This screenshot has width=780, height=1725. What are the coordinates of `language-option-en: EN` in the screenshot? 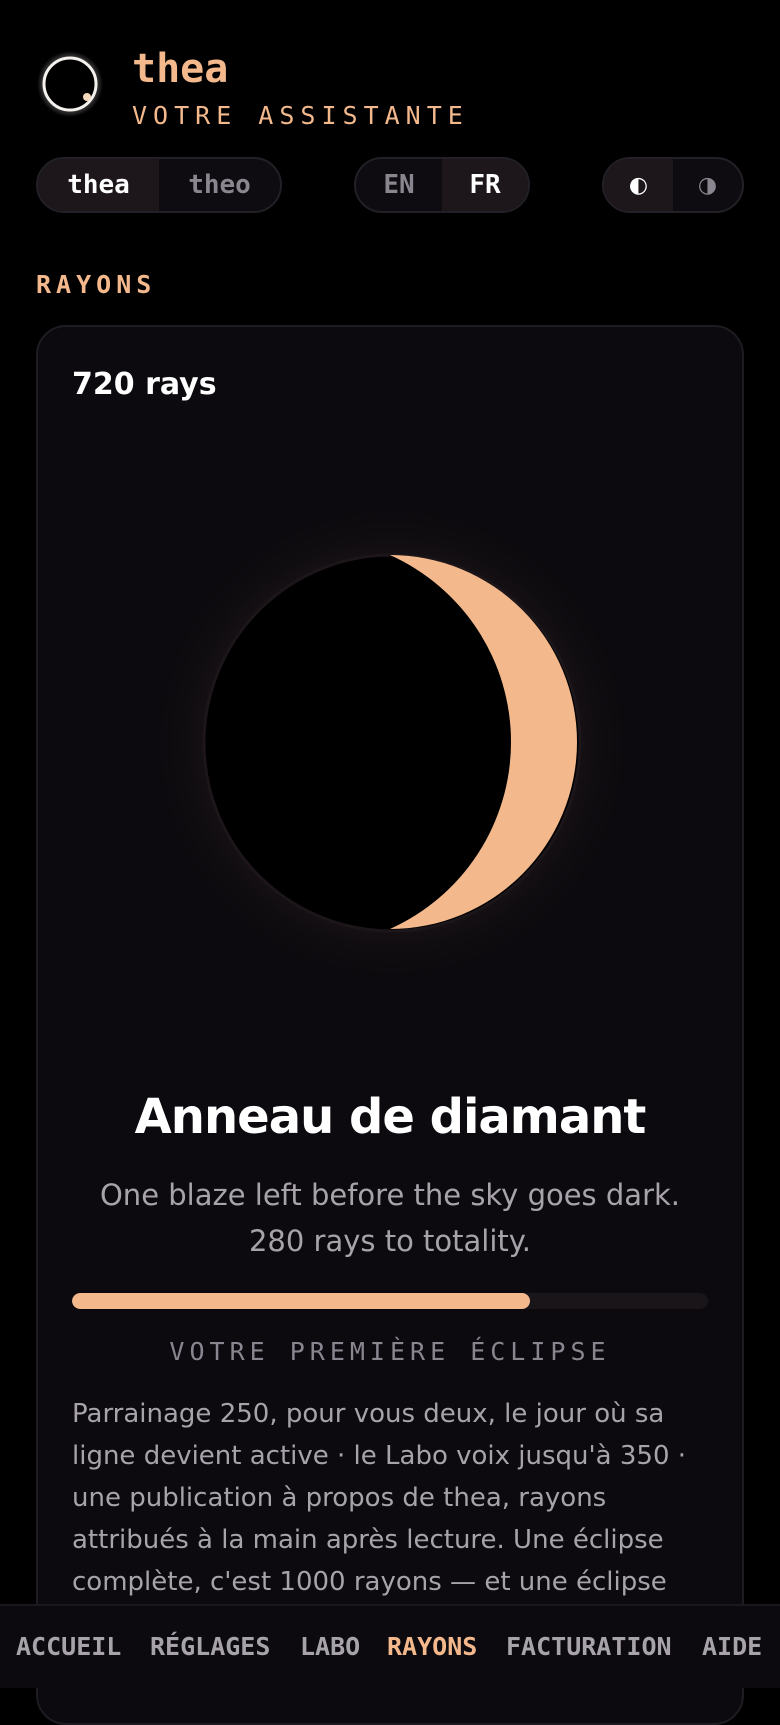 It's located at (399, 185).